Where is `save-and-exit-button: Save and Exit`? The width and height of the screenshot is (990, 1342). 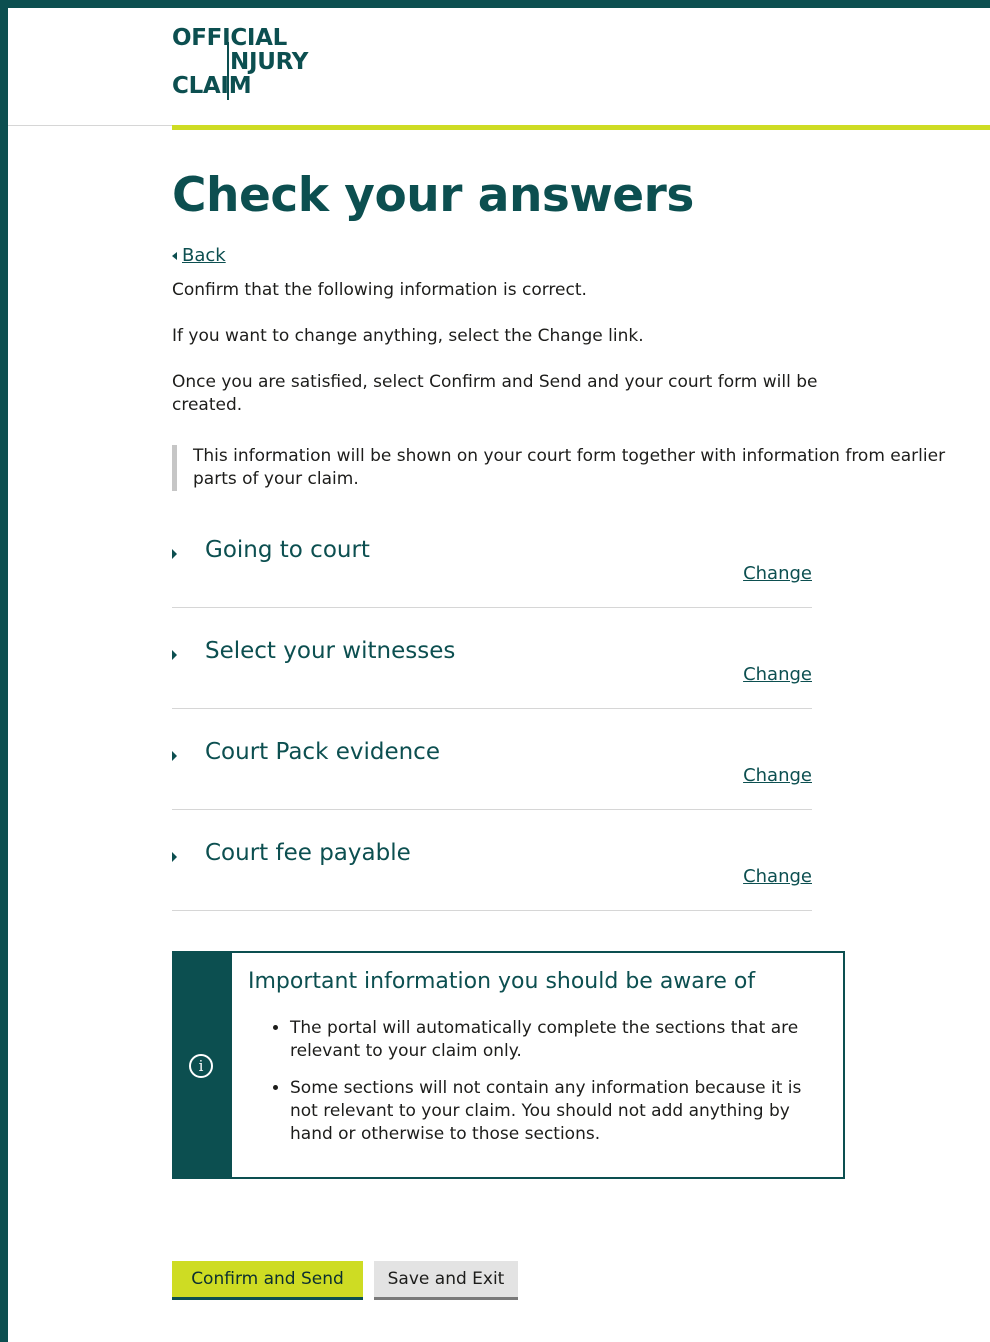 save-and-exit-button: Save and Exit is located at coordinates (446, 1280).